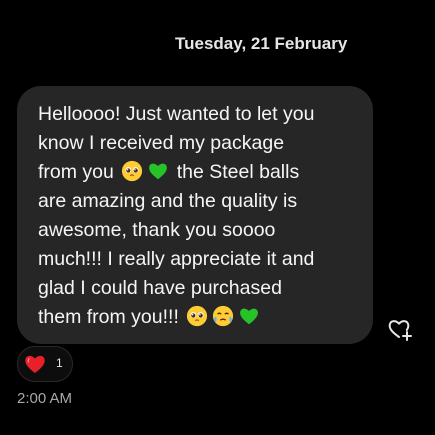 This screenshot has width=435, height=435. Describe the element at coordinates (76, 172) in the screenshot. I see `message-line-text: from you` at that location.